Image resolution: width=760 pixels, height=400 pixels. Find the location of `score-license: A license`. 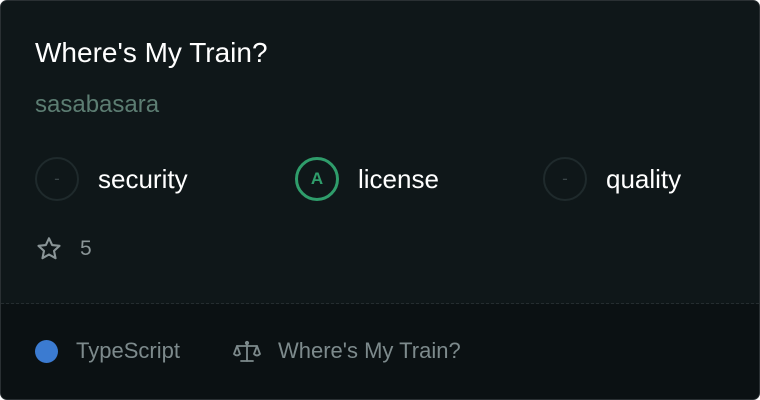

score-license: A license is located at coordinates (367, 179).